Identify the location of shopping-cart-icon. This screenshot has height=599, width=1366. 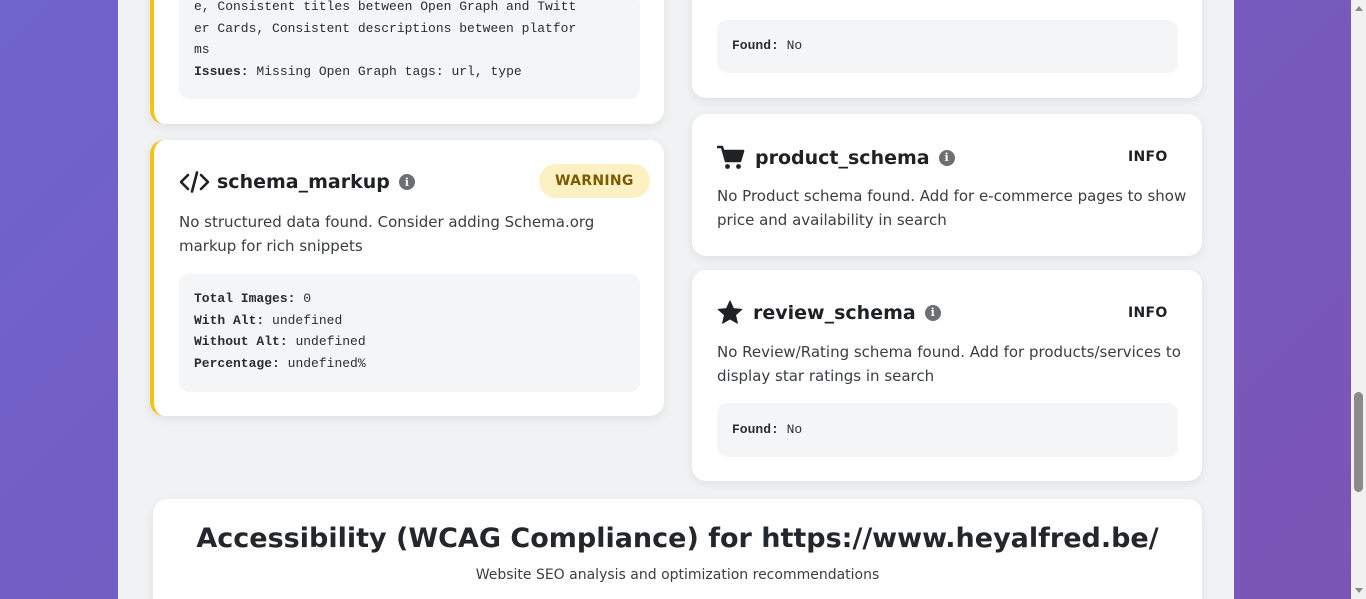
(731, 157).